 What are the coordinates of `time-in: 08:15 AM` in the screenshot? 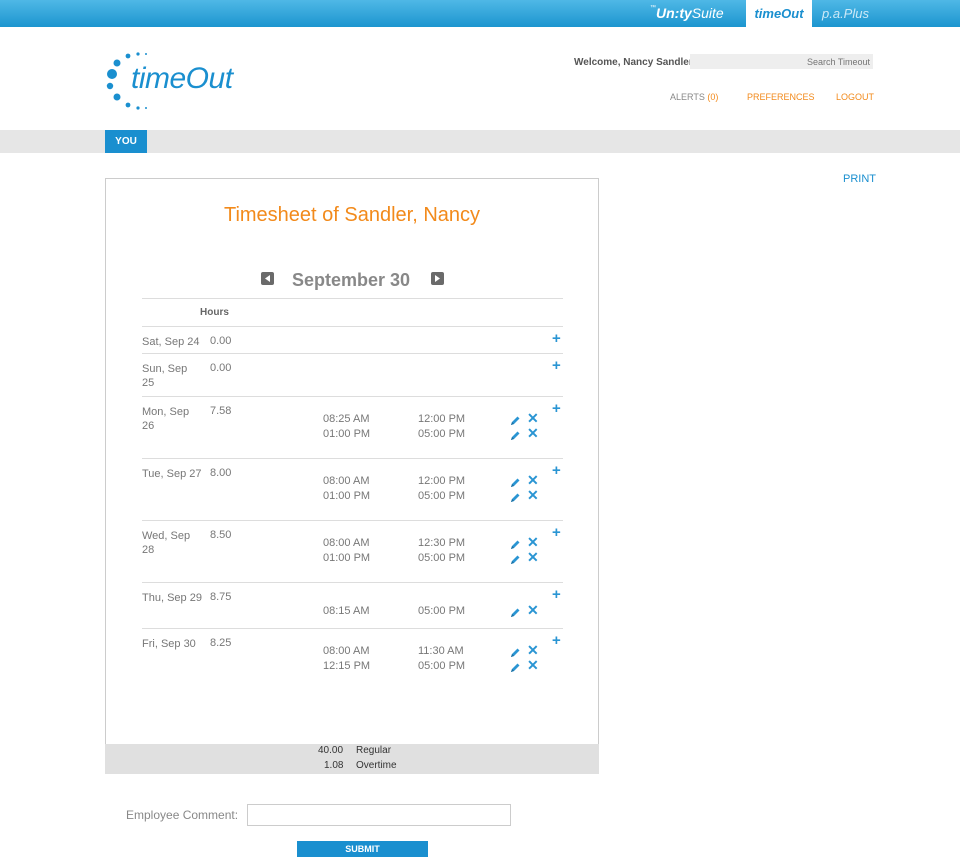 It's located at (346, 611).